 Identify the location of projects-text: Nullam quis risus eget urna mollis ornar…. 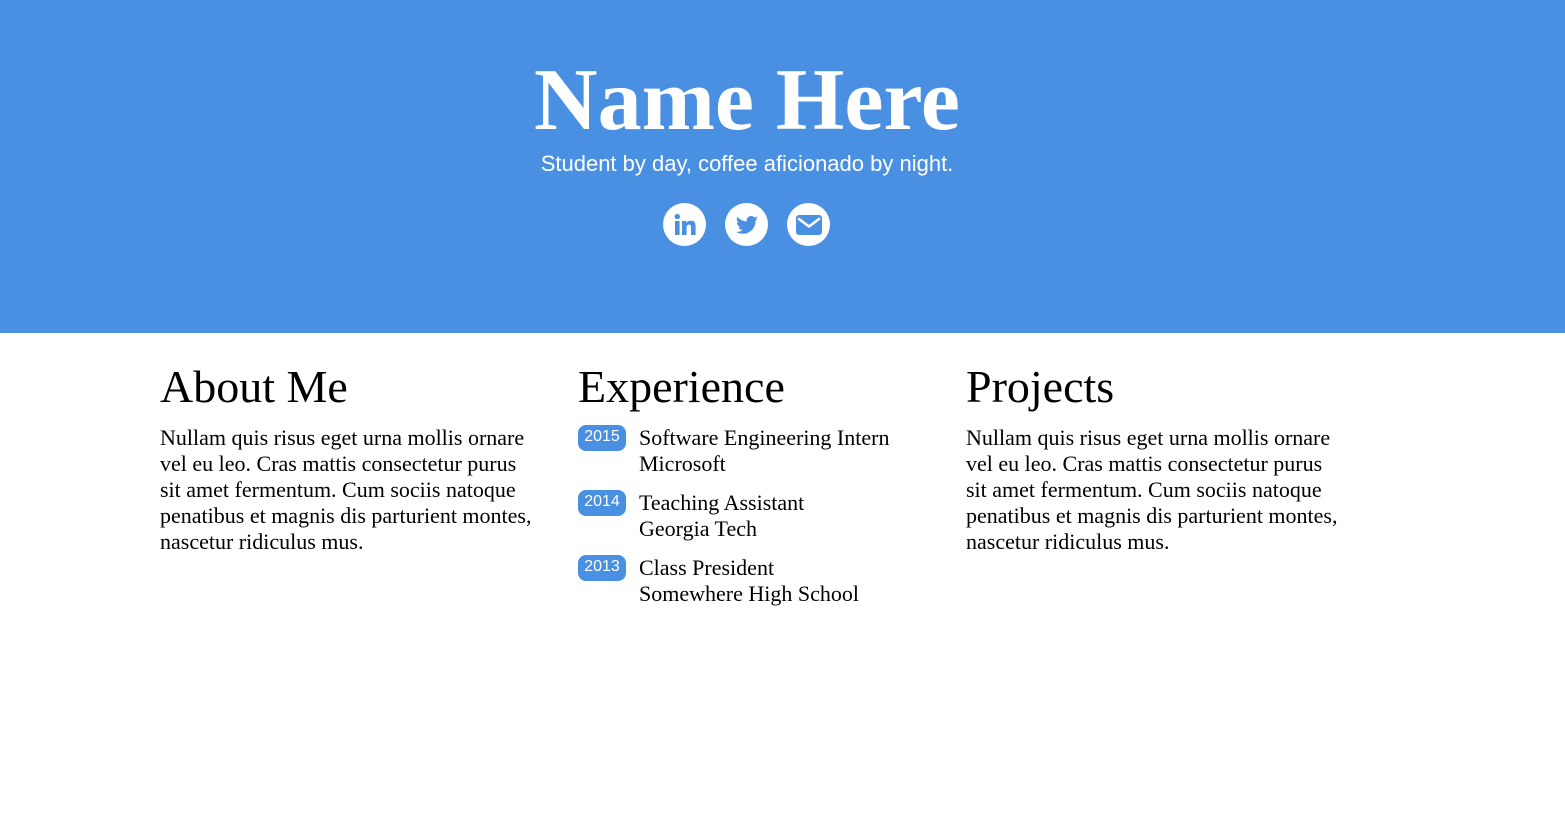
(1152, 489).